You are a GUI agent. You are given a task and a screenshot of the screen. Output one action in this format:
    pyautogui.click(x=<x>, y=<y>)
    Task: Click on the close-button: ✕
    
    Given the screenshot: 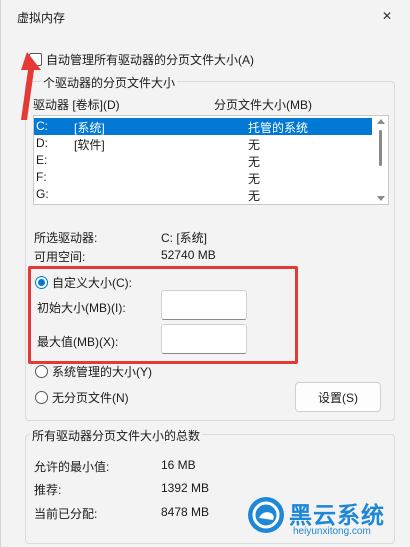 What is the action you would take?
    pyautogui.click(x=387, y=16)
    